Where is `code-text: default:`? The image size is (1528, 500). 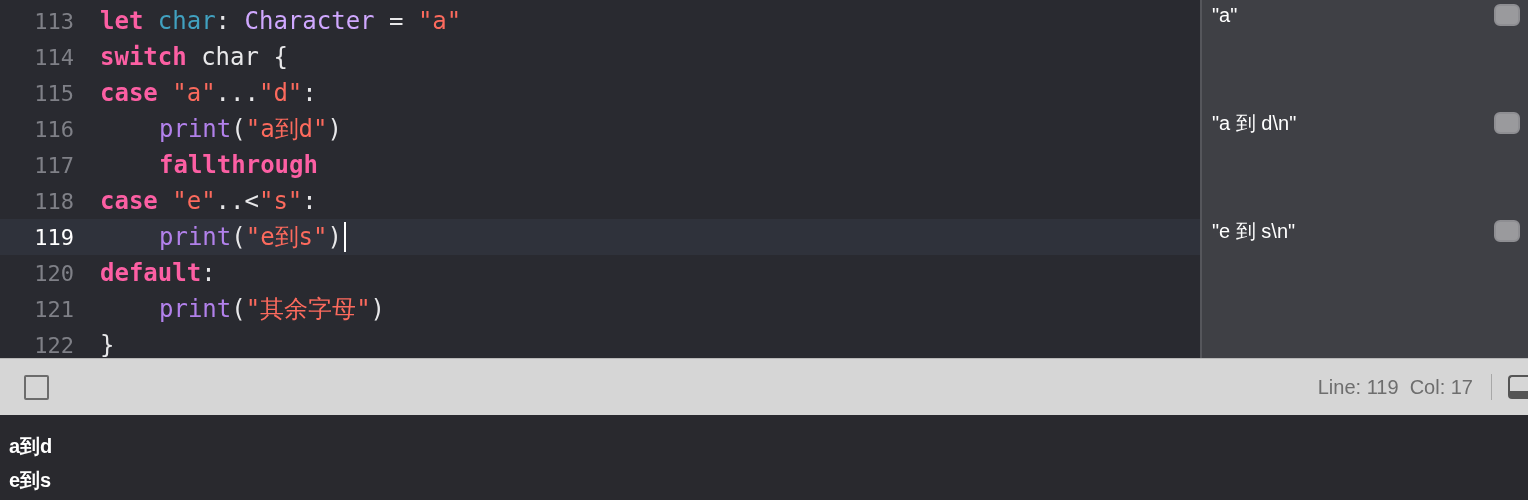 code-text: default: is located at coordinates (158, 273).